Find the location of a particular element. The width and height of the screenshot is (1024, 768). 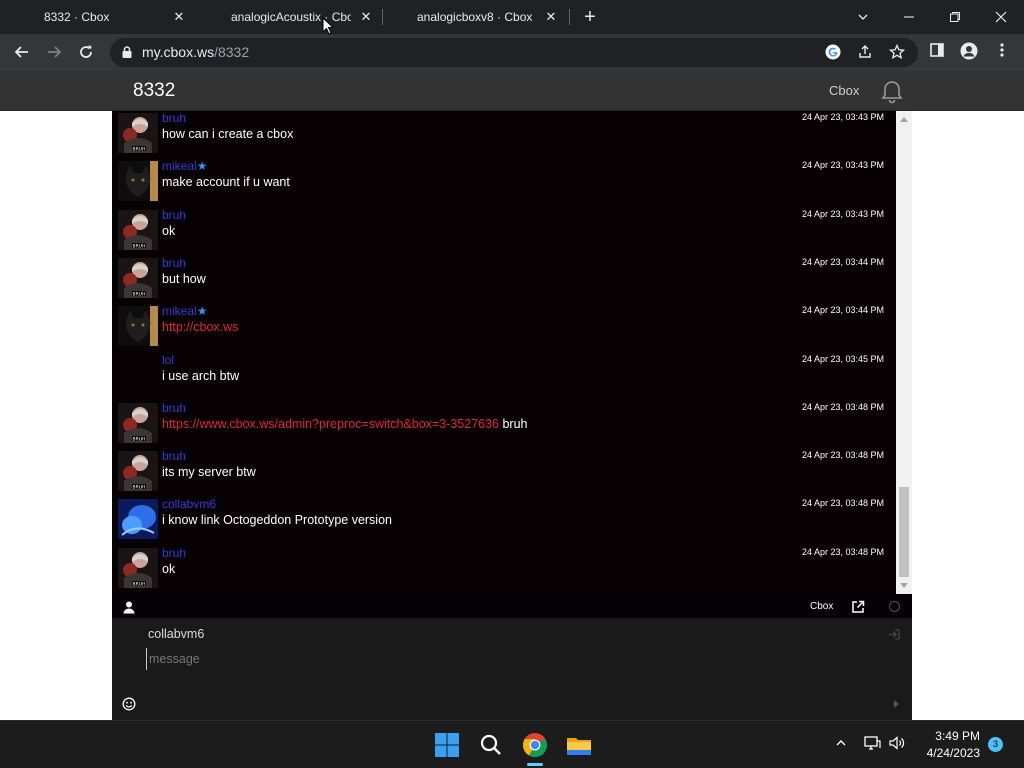

message-username: collabvm6 is located at coordinates (189, 504).